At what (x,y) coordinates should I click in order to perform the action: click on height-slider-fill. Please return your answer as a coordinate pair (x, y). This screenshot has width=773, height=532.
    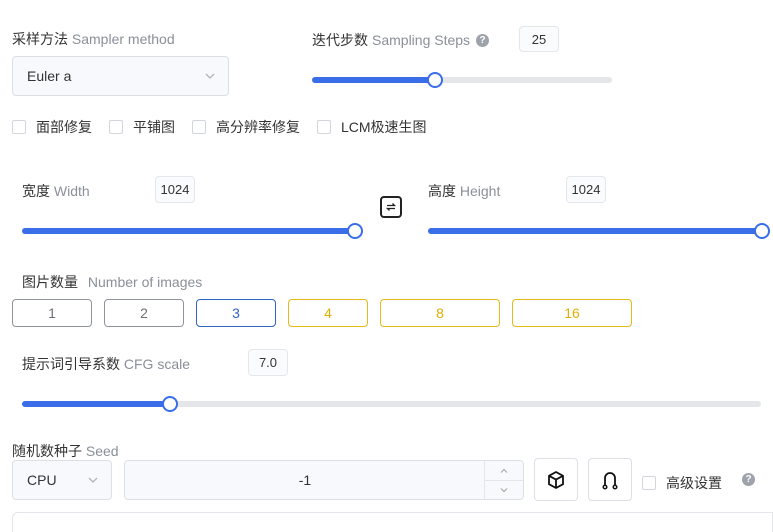
    Looking at the image, I should click on (595, 231).